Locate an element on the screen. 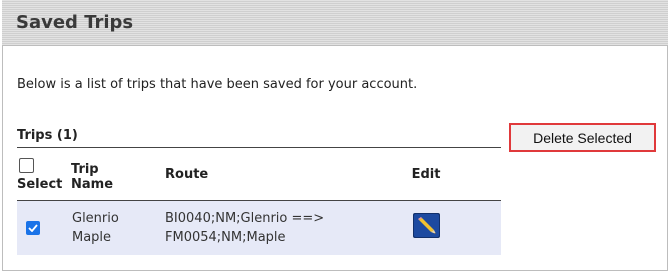  column-header-trip-name-line2: Name is located at coordinates (92, 184).